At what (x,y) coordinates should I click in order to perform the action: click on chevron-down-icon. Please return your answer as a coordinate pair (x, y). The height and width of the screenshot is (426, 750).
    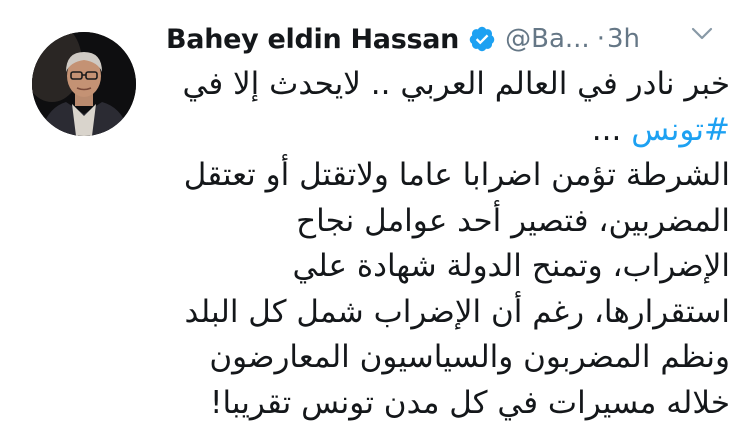
    Looking at the image, I should click on (702, 34).